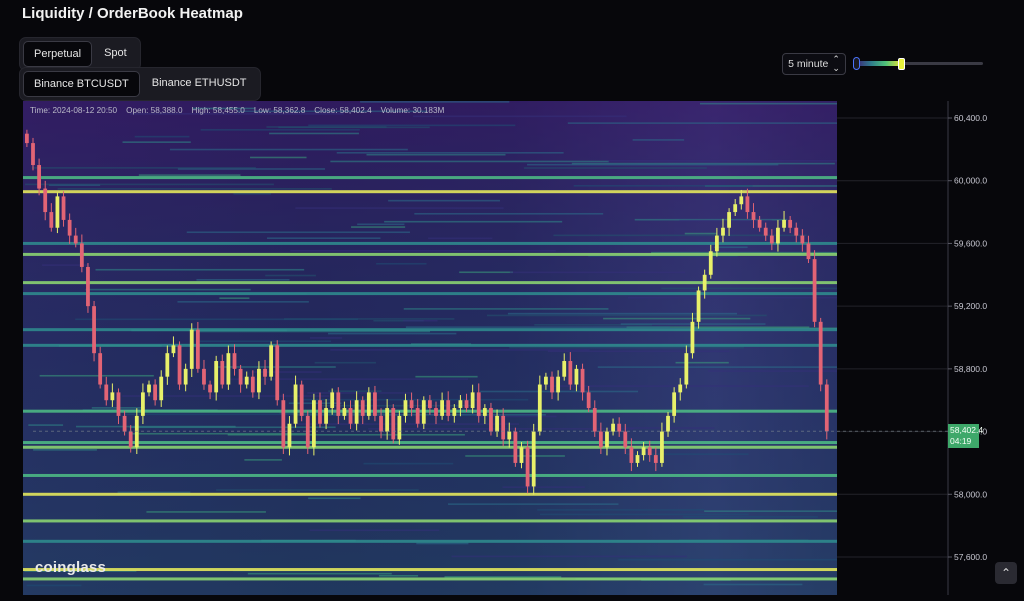  I want to click on slider-start-handle, so click(856, 63).